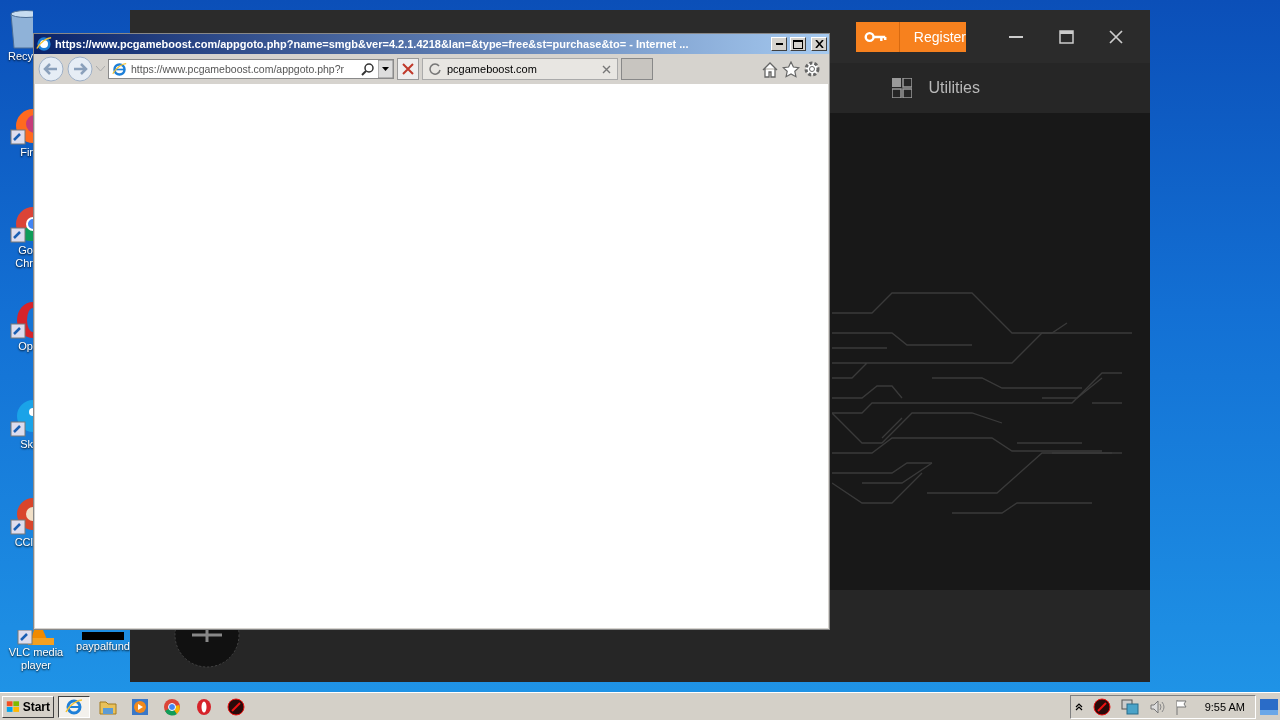  I want to click on browser-tab: pcgameboost.com, so click(520, 69).